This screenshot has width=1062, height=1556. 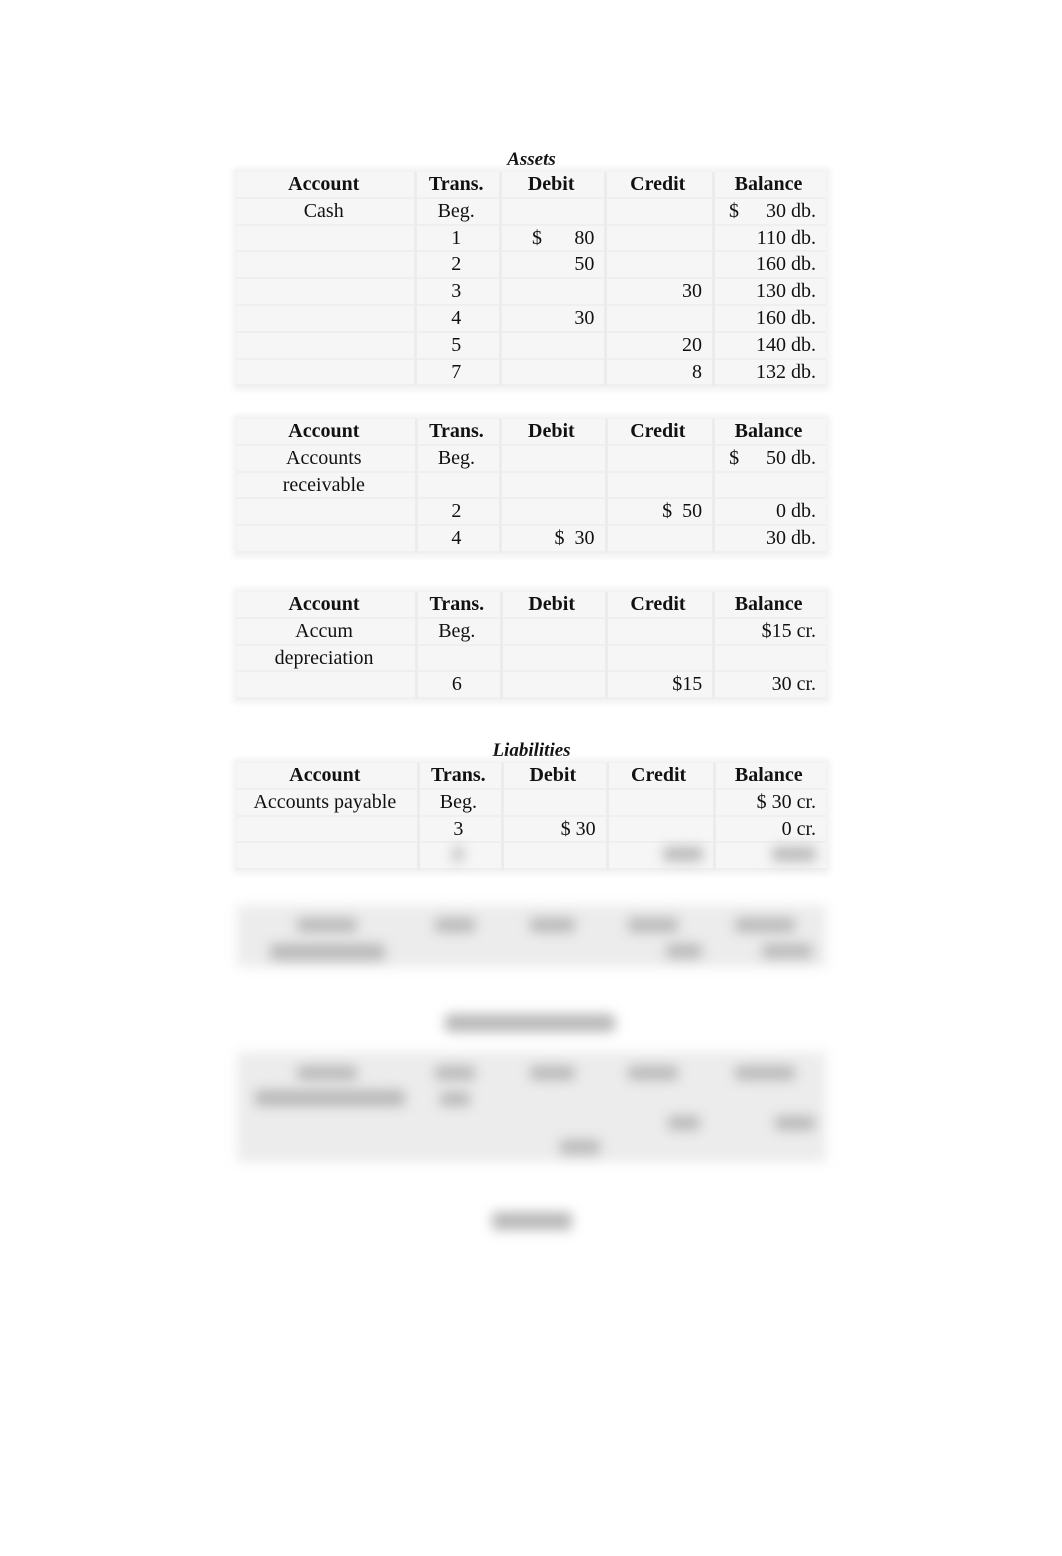 What do you see at coordinates (659, 292) in the screenshot?
I see `credit-cell: 30` at bounding box center [659, 292].